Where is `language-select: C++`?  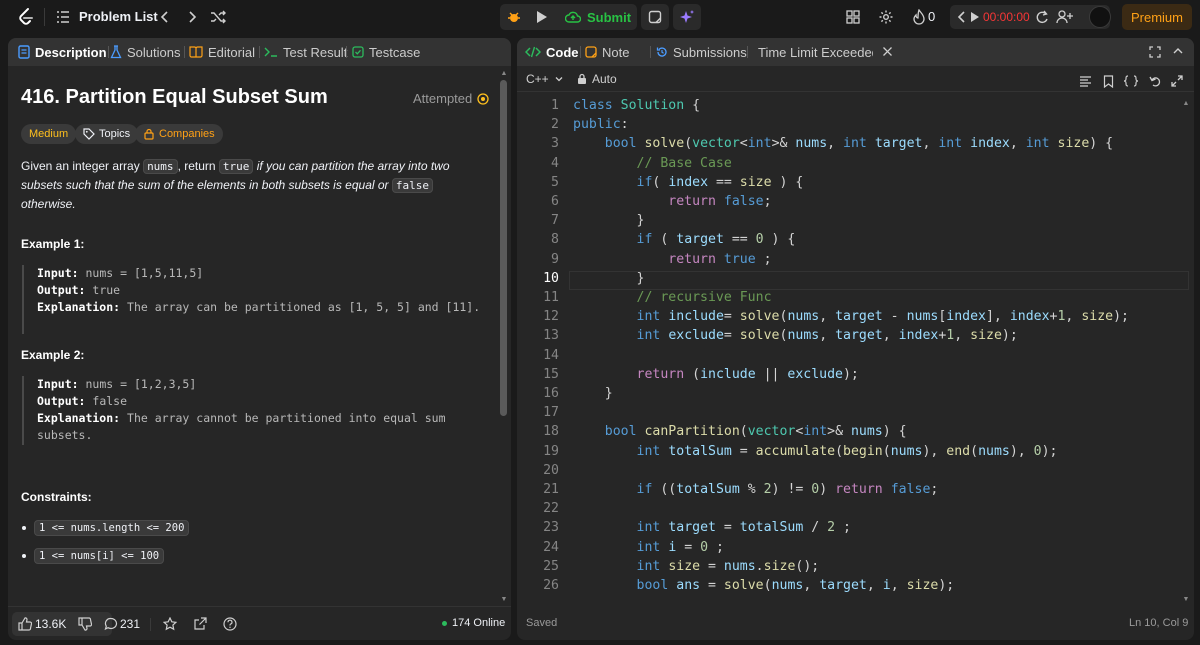
language-select: C++ is located at coordinates (545, 79).